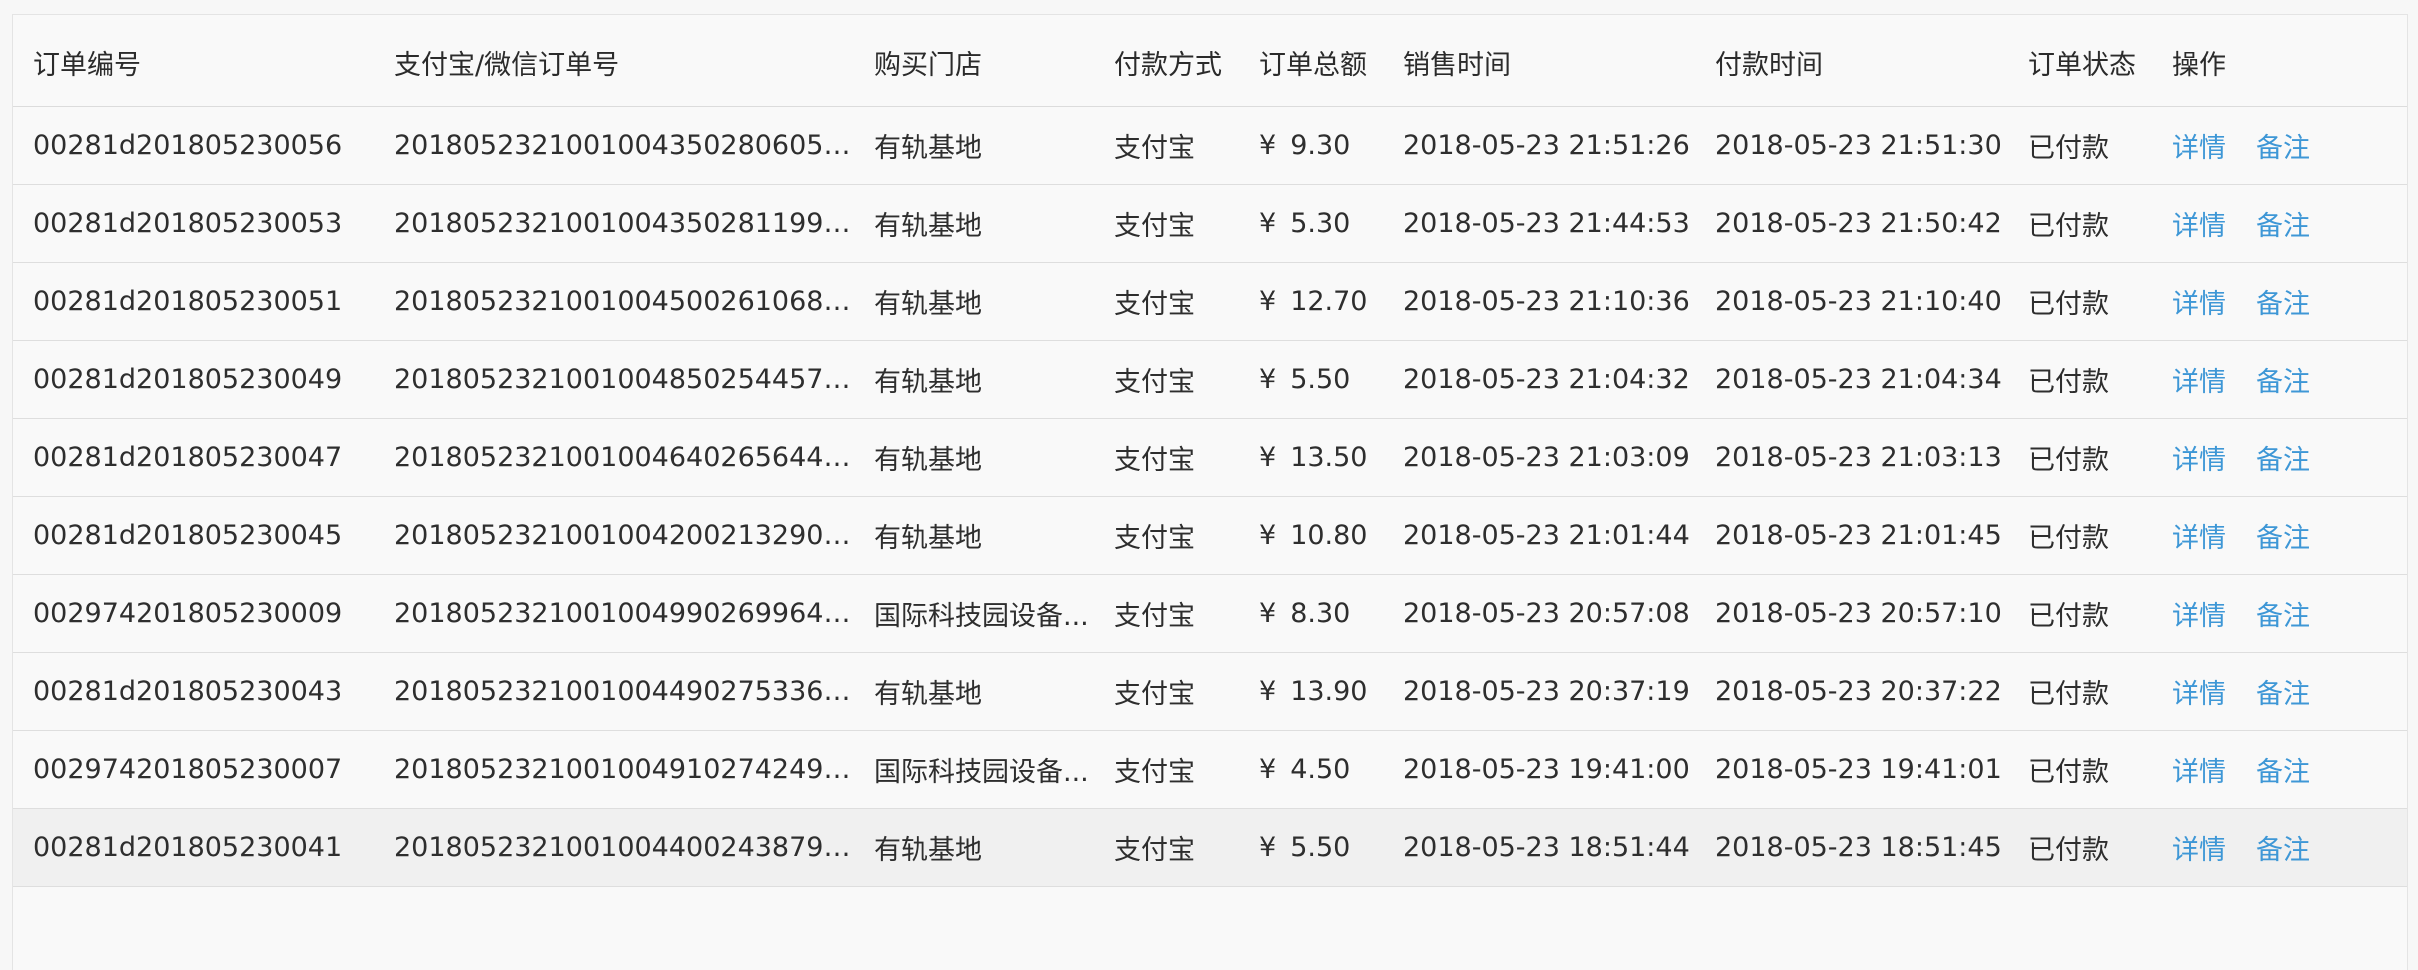 Image resolution: width=2418 pixels, height=970 pixels. What do you see at coordinates (188, 769) in the screenshot?
I see `order-no-cell: 002974201805230007` at bounding box center [188, 769].